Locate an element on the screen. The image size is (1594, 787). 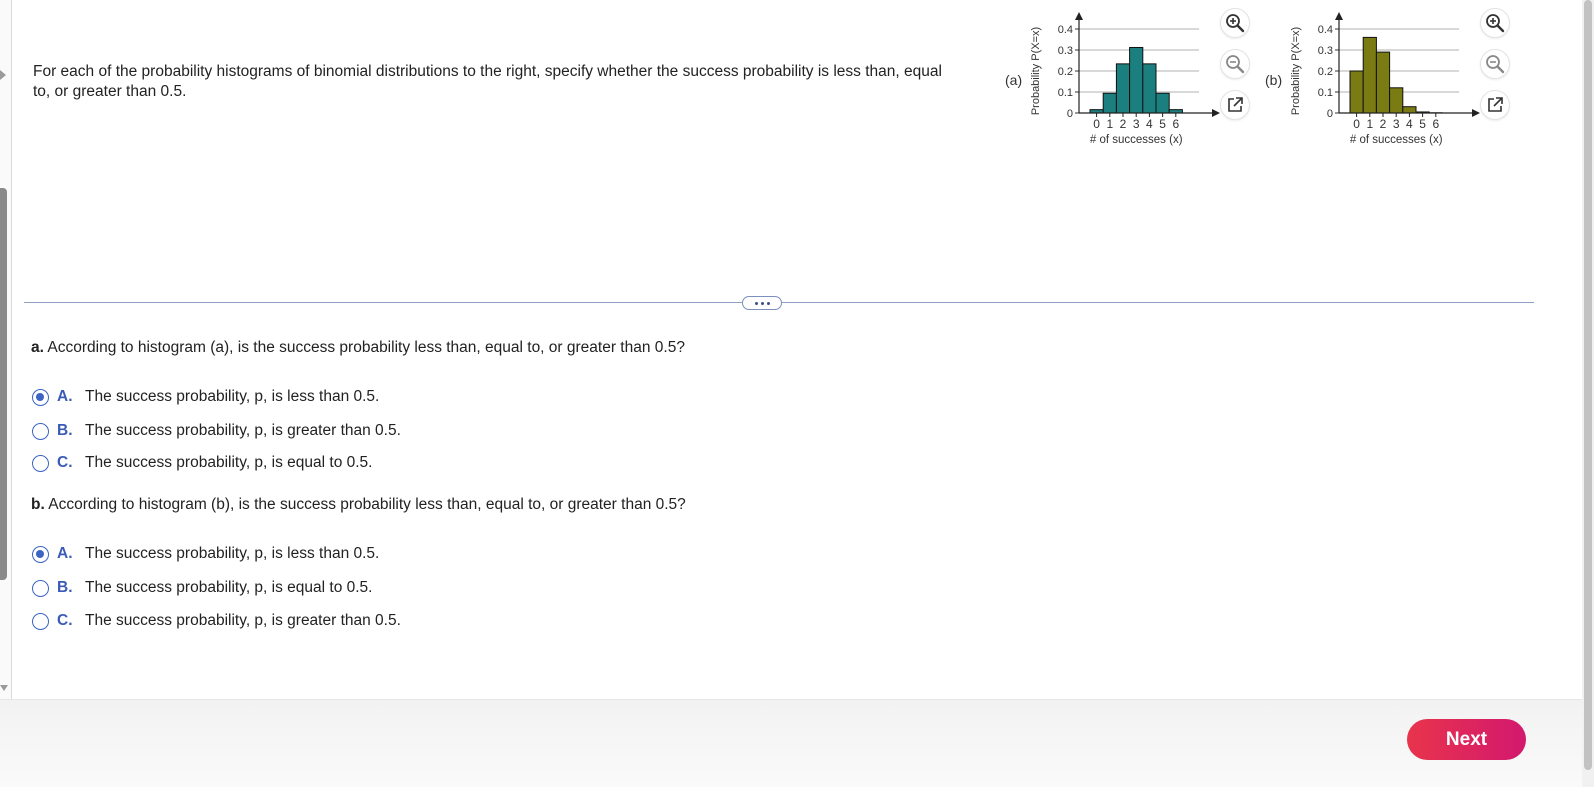
popout-button-a is located at coordinates (1235, 105).